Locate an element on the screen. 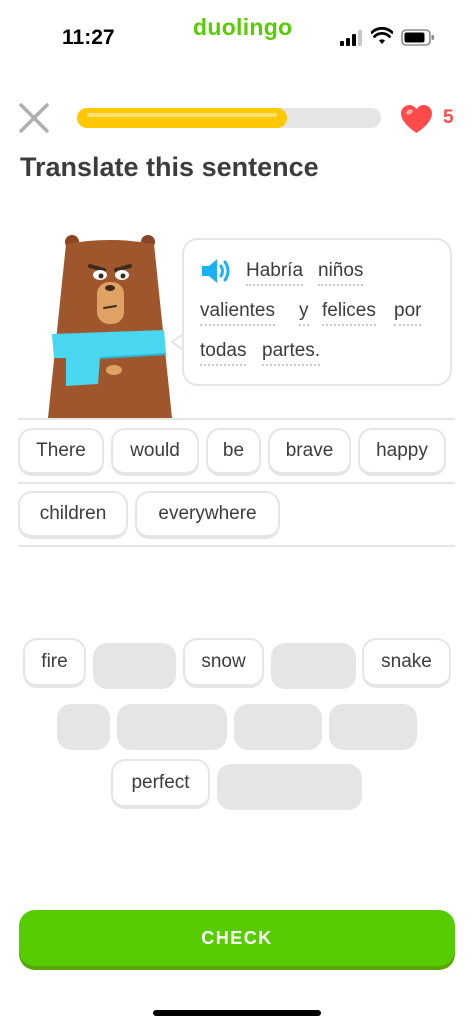 The width and height of the screenshot is (474, 1028). sentence-word: valientes is located at coordinates (237, 313).